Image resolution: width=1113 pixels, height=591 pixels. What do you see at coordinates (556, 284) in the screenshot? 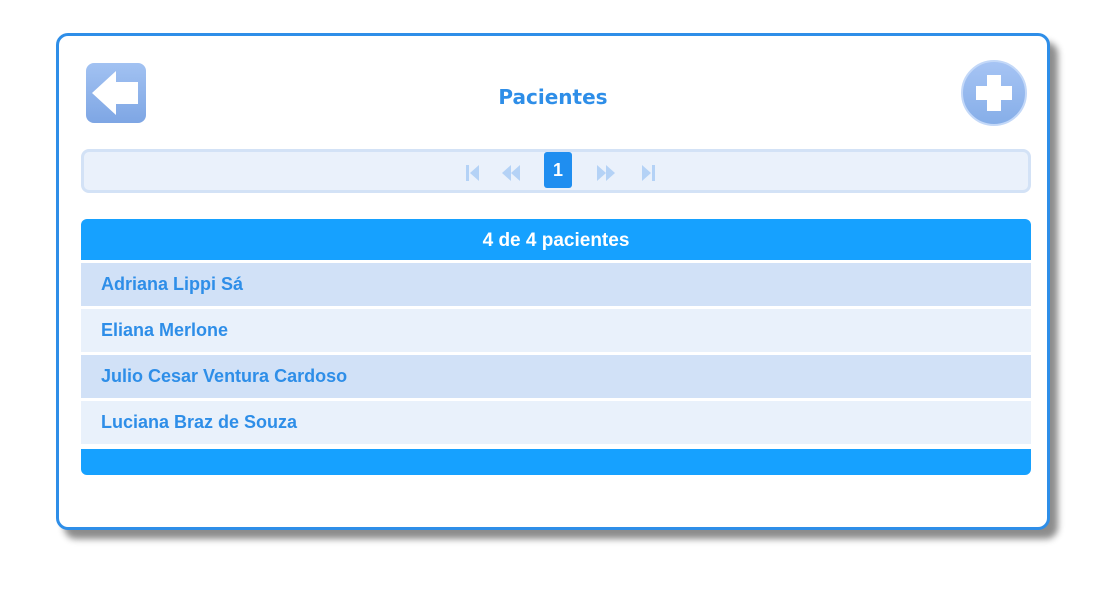
I see `patient-row: Adriana Lippi Sá` at bounding box center [556, 284].